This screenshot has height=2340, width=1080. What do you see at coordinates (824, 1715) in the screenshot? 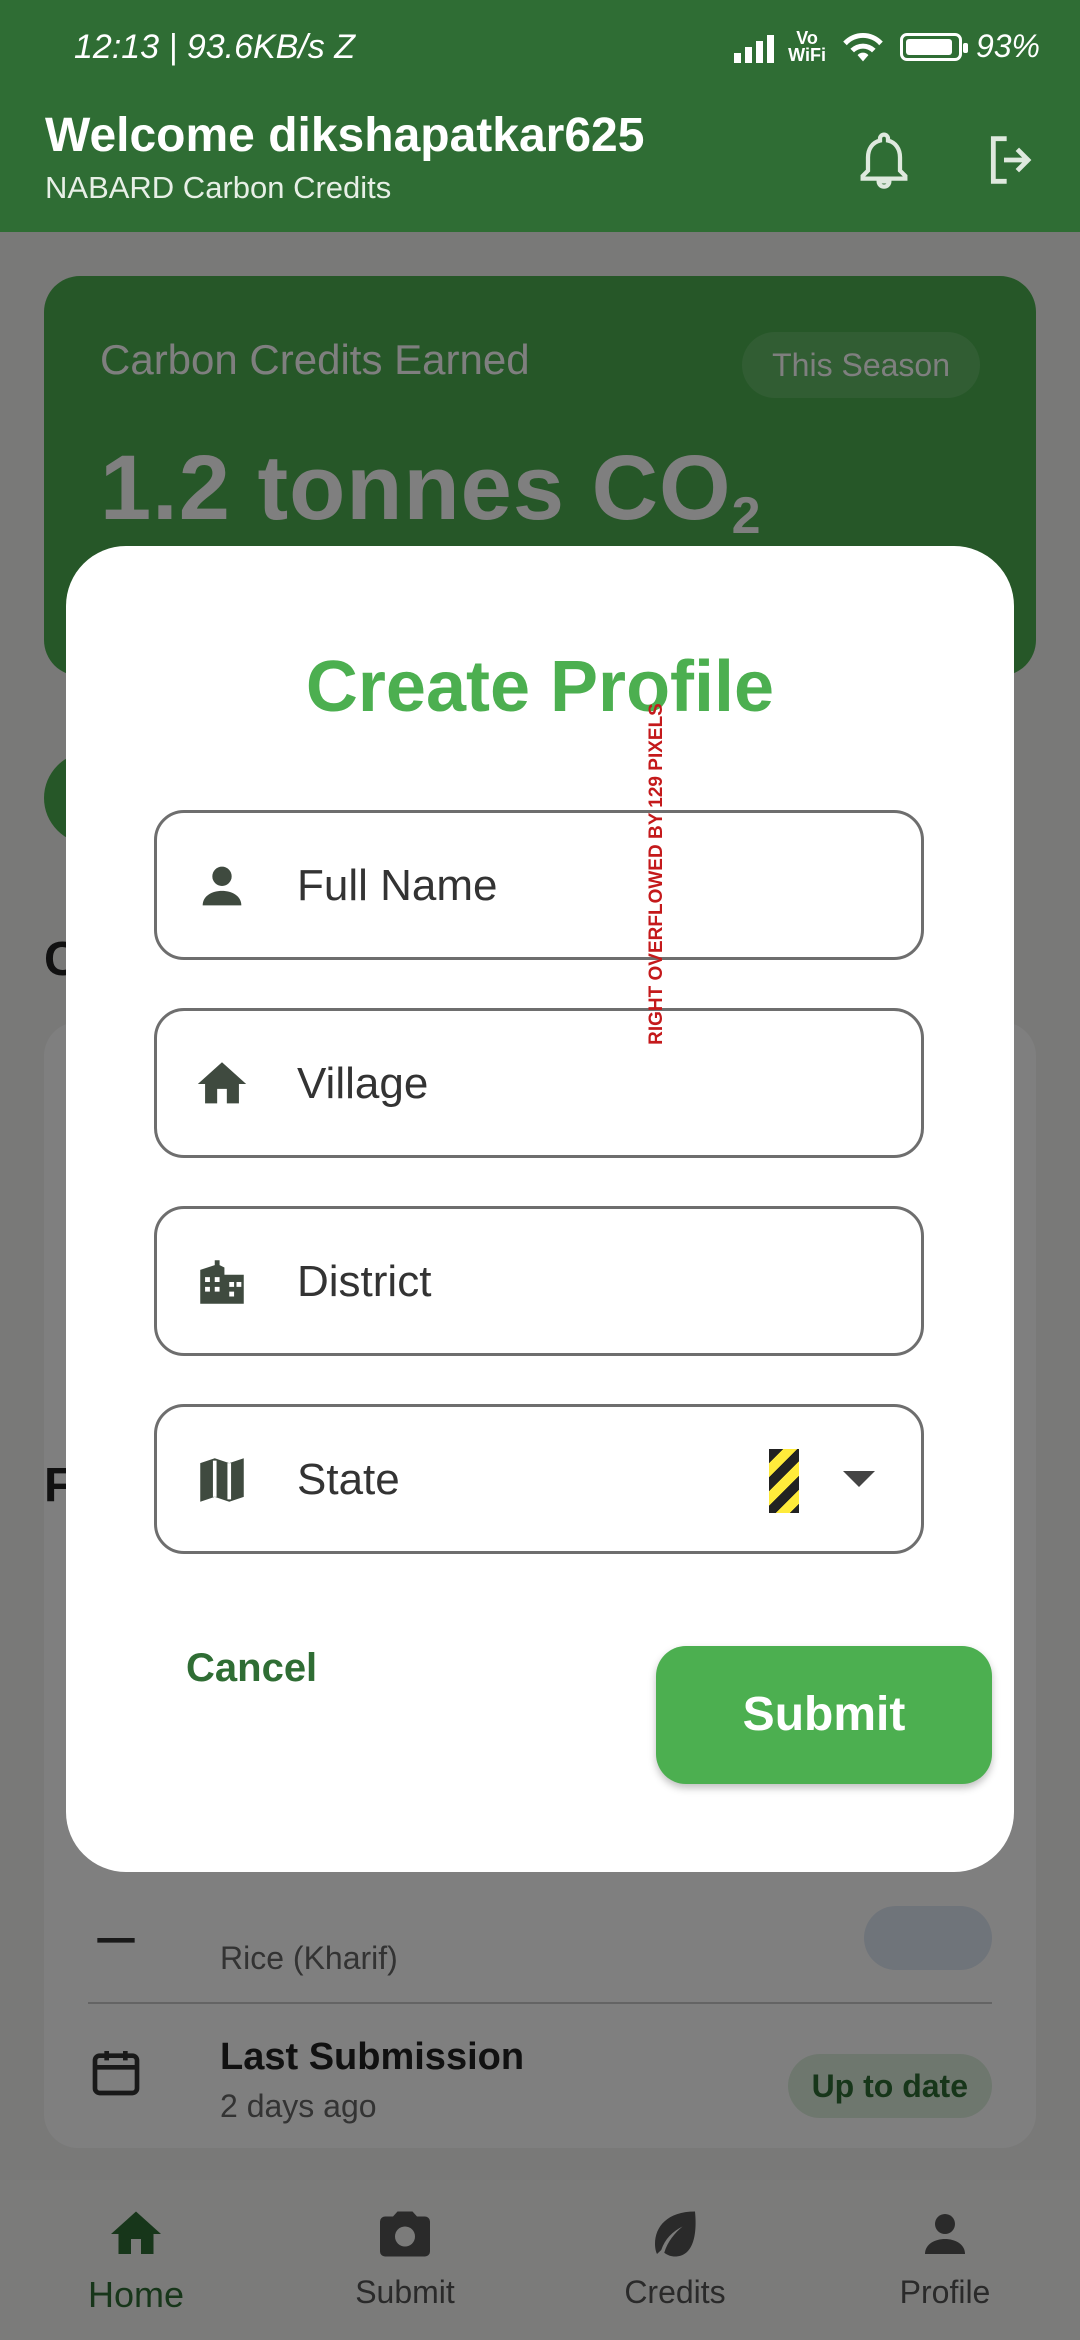
I see `submit-button: Submit` at bounding box center [824, 1715].